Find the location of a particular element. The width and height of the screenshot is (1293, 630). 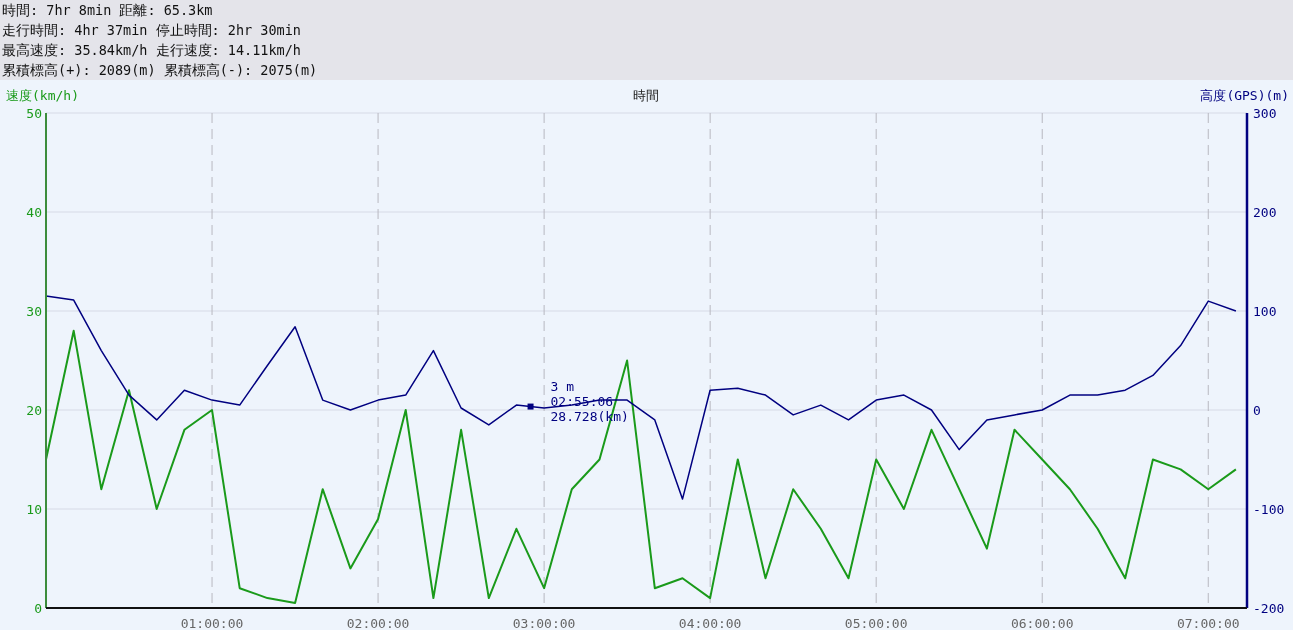

x-axis-title: 時間 is located at coordinates (646, 95).